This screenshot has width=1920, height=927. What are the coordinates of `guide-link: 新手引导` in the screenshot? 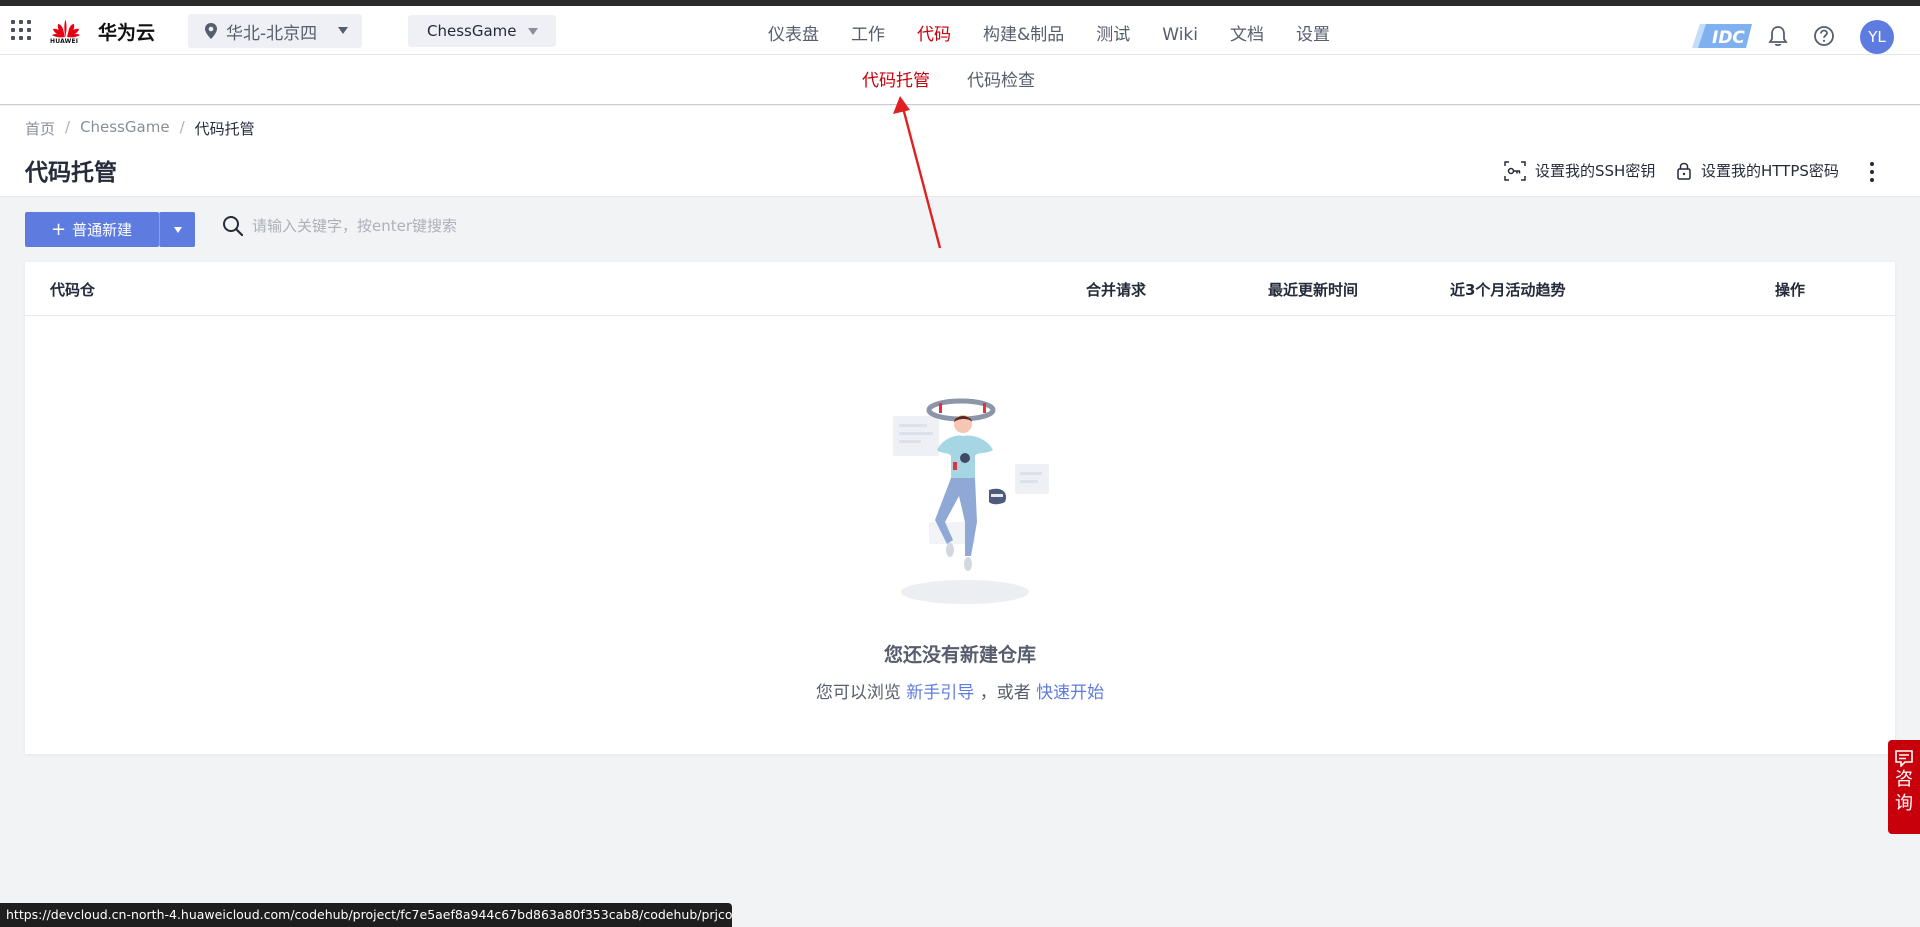 It's located at (940, 693).